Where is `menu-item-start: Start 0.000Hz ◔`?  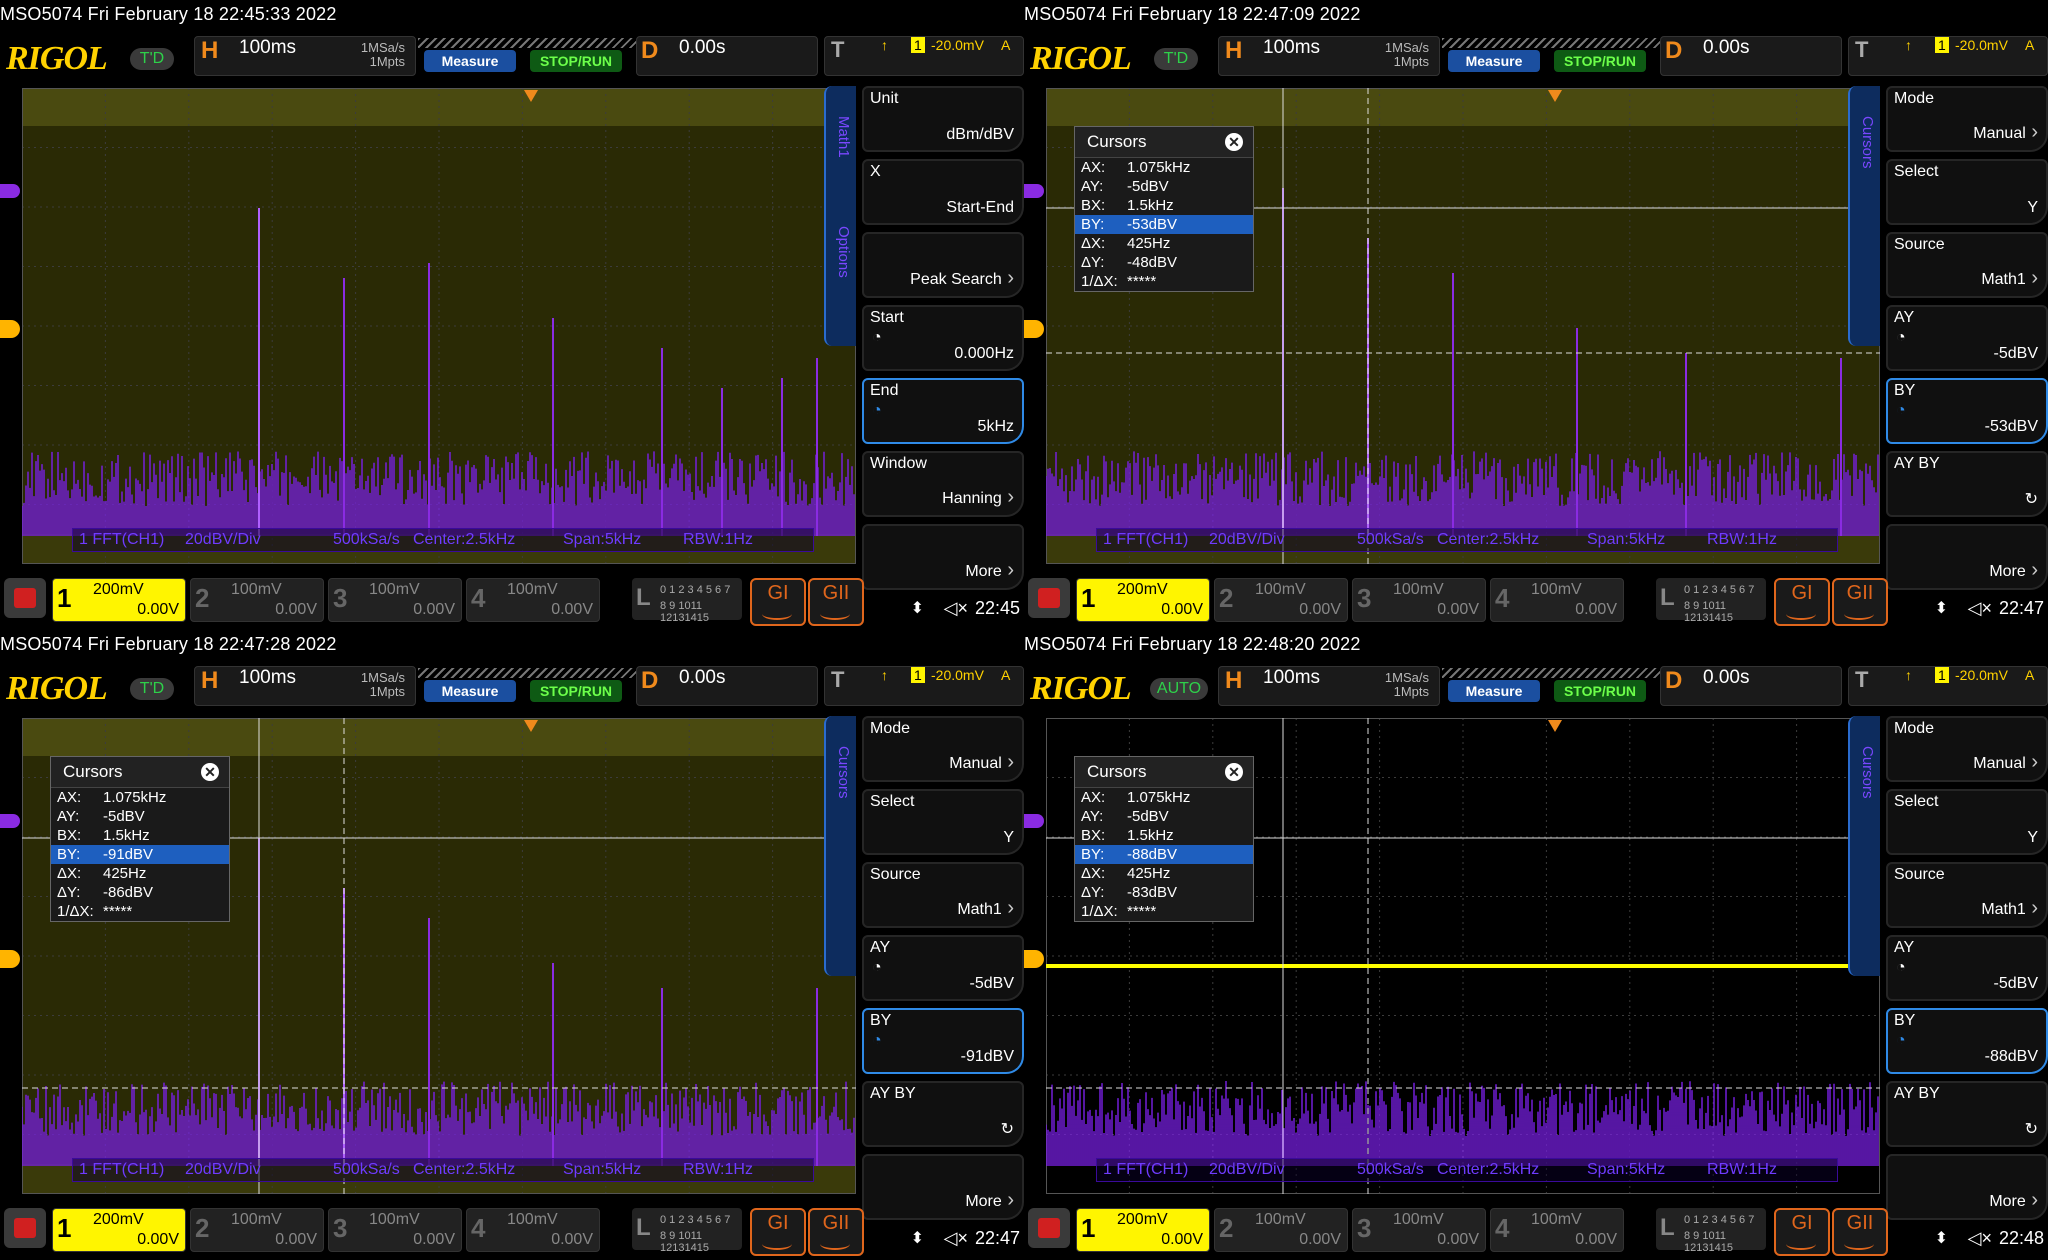
menu-item-start: Start 0.000Hz ◔ is located at coordinates (943, 338).